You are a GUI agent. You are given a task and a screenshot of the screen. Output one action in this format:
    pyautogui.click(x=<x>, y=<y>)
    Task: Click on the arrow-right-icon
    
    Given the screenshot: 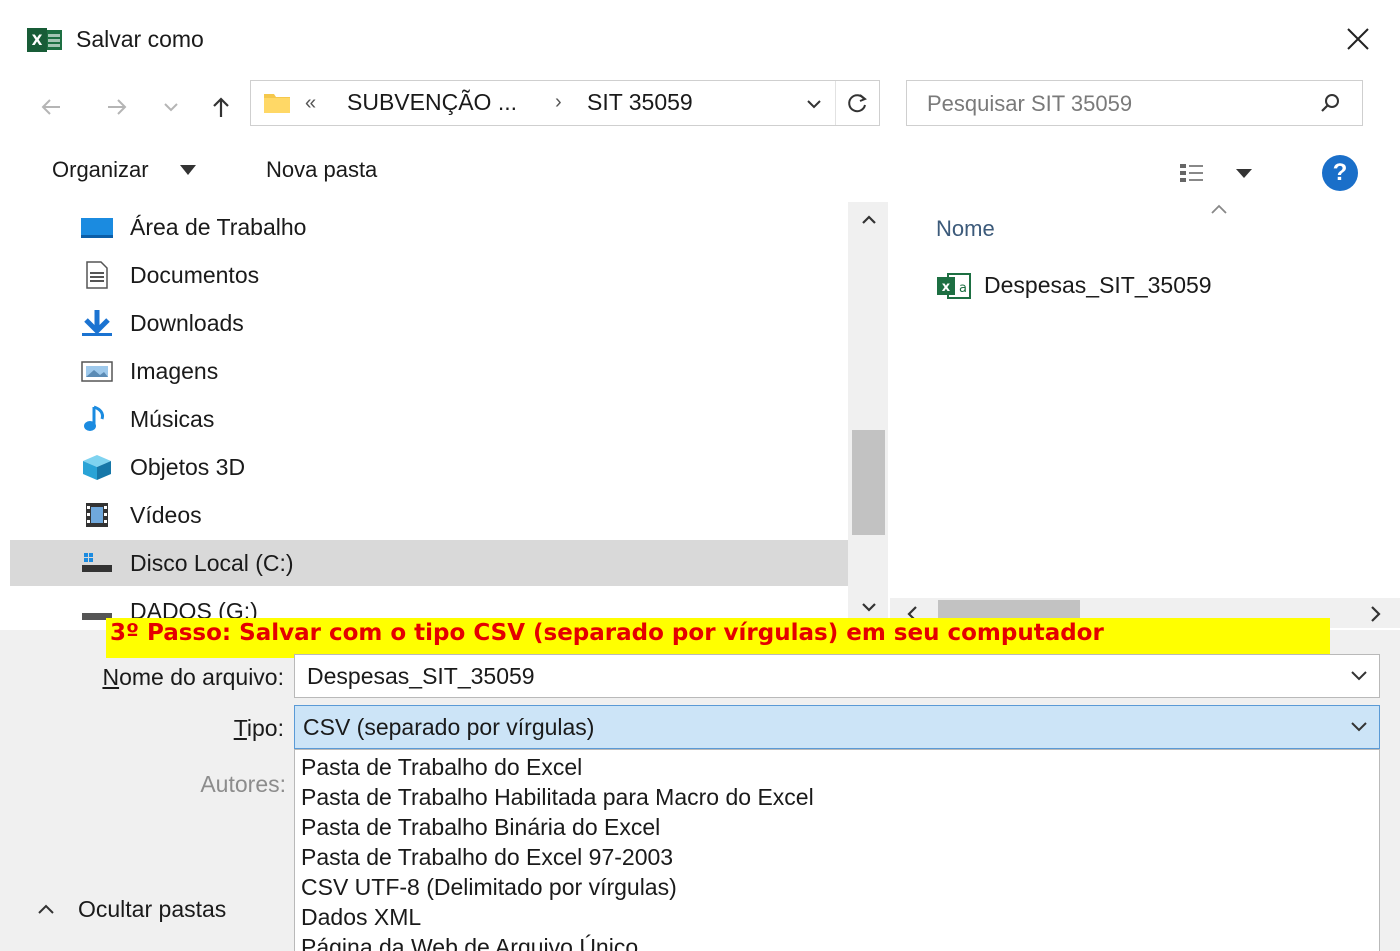 What is the action you would take?
    pyautogui.click(x=117, y=107)
    